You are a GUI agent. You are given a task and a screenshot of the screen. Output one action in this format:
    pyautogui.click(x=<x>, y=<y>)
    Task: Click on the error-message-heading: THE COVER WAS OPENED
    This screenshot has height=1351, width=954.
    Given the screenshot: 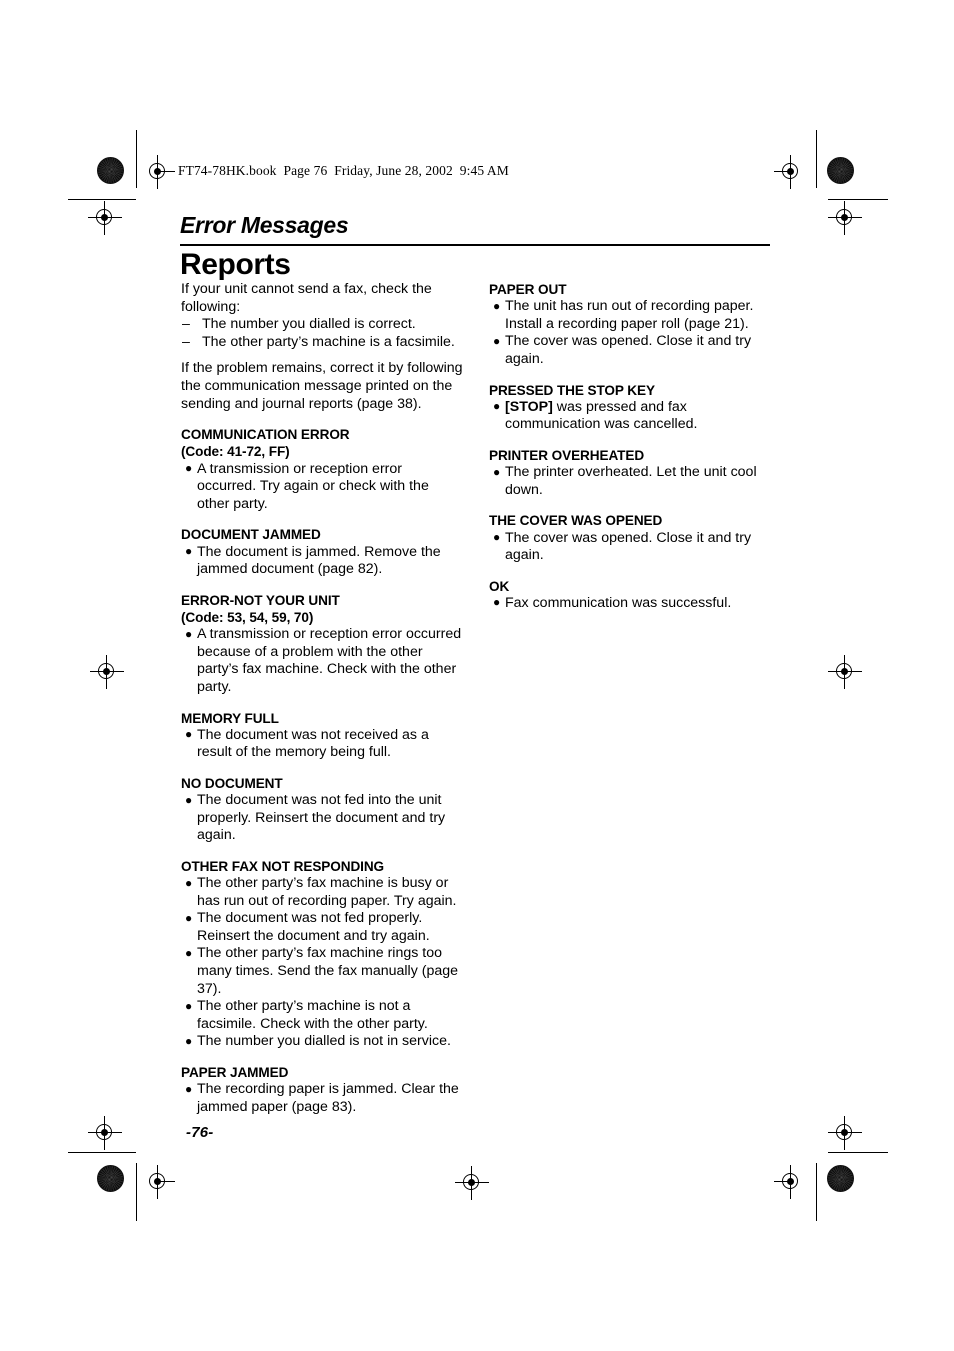 What is the action you would take?
    pyautogui.click(x=576, y=521)
    